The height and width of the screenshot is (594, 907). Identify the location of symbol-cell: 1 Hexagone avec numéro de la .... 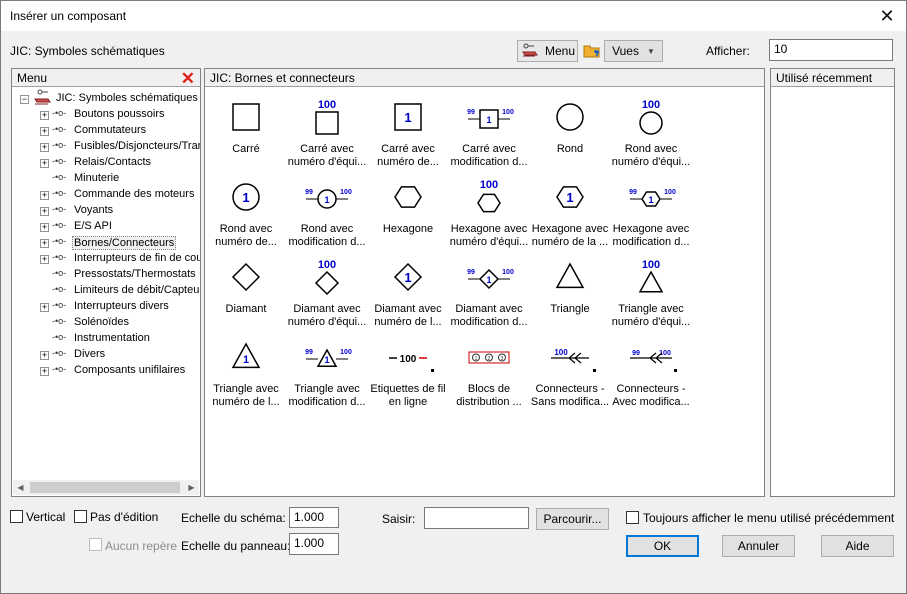
(570, 215).